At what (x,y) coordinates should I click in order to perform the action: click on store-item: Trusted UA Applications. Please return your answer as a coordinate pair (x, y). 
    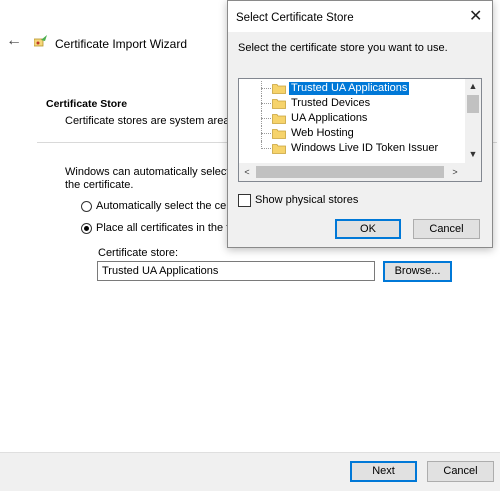
    Looking at the image, I should click on (352, 88).